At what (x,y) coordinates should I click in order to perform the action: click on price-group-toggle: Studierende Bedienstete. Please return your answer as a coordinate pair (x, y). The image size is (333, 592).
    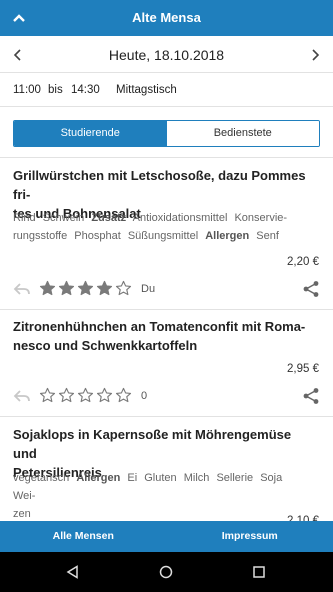
    Looking at the image, I should click on (166, 133).